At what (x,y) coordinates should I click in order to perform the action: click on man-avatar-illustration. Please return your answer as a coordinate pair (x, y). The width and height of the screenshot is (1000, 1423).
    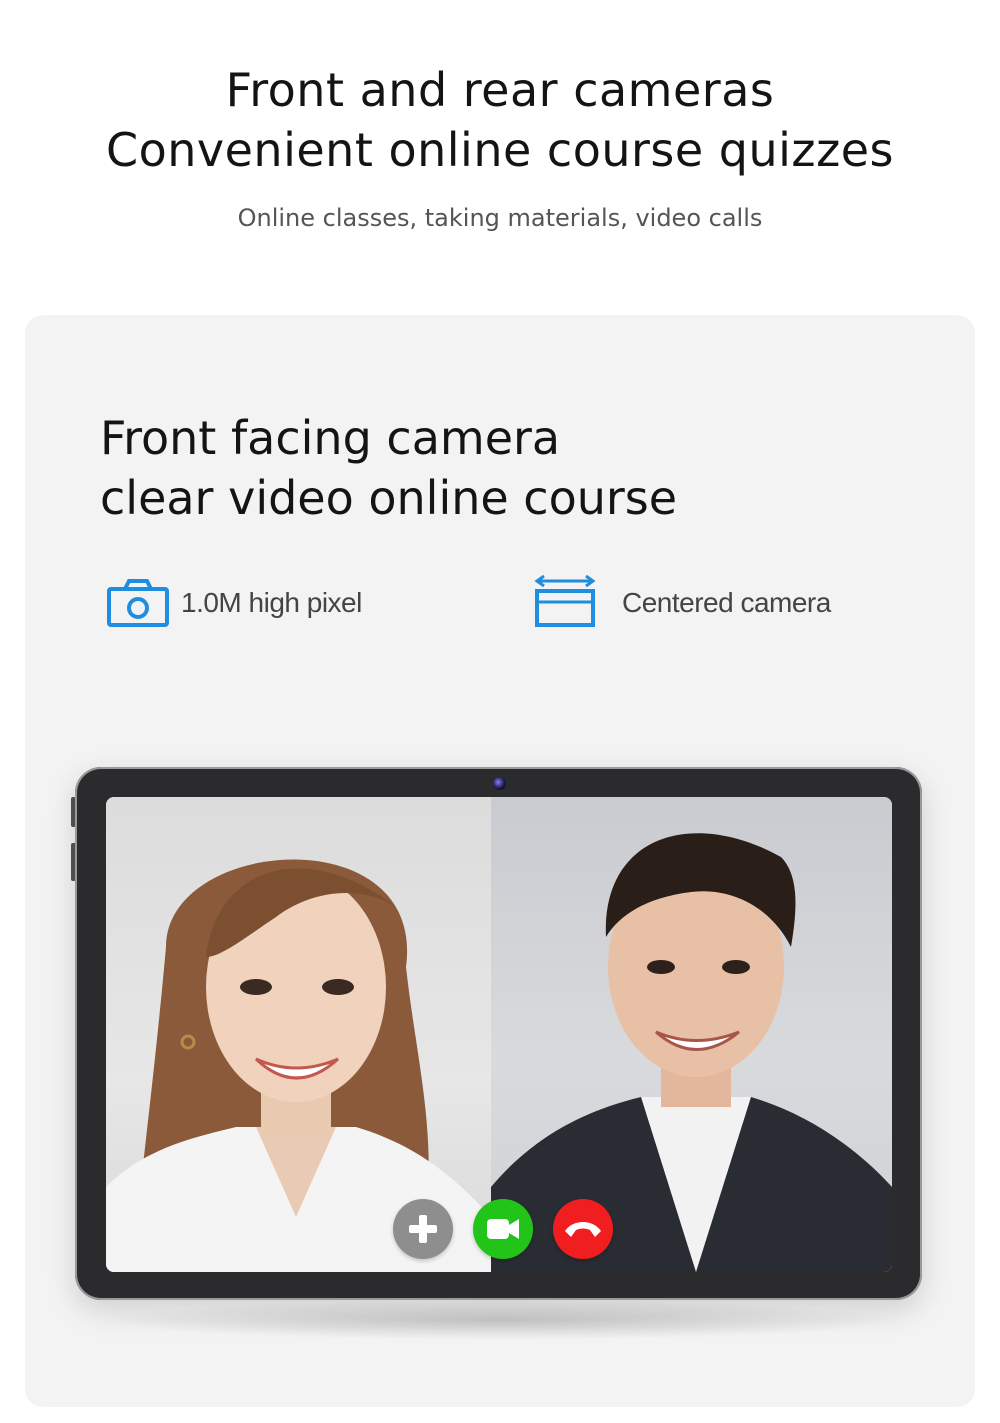
    Looking at the image, I should click on (691, 1052).